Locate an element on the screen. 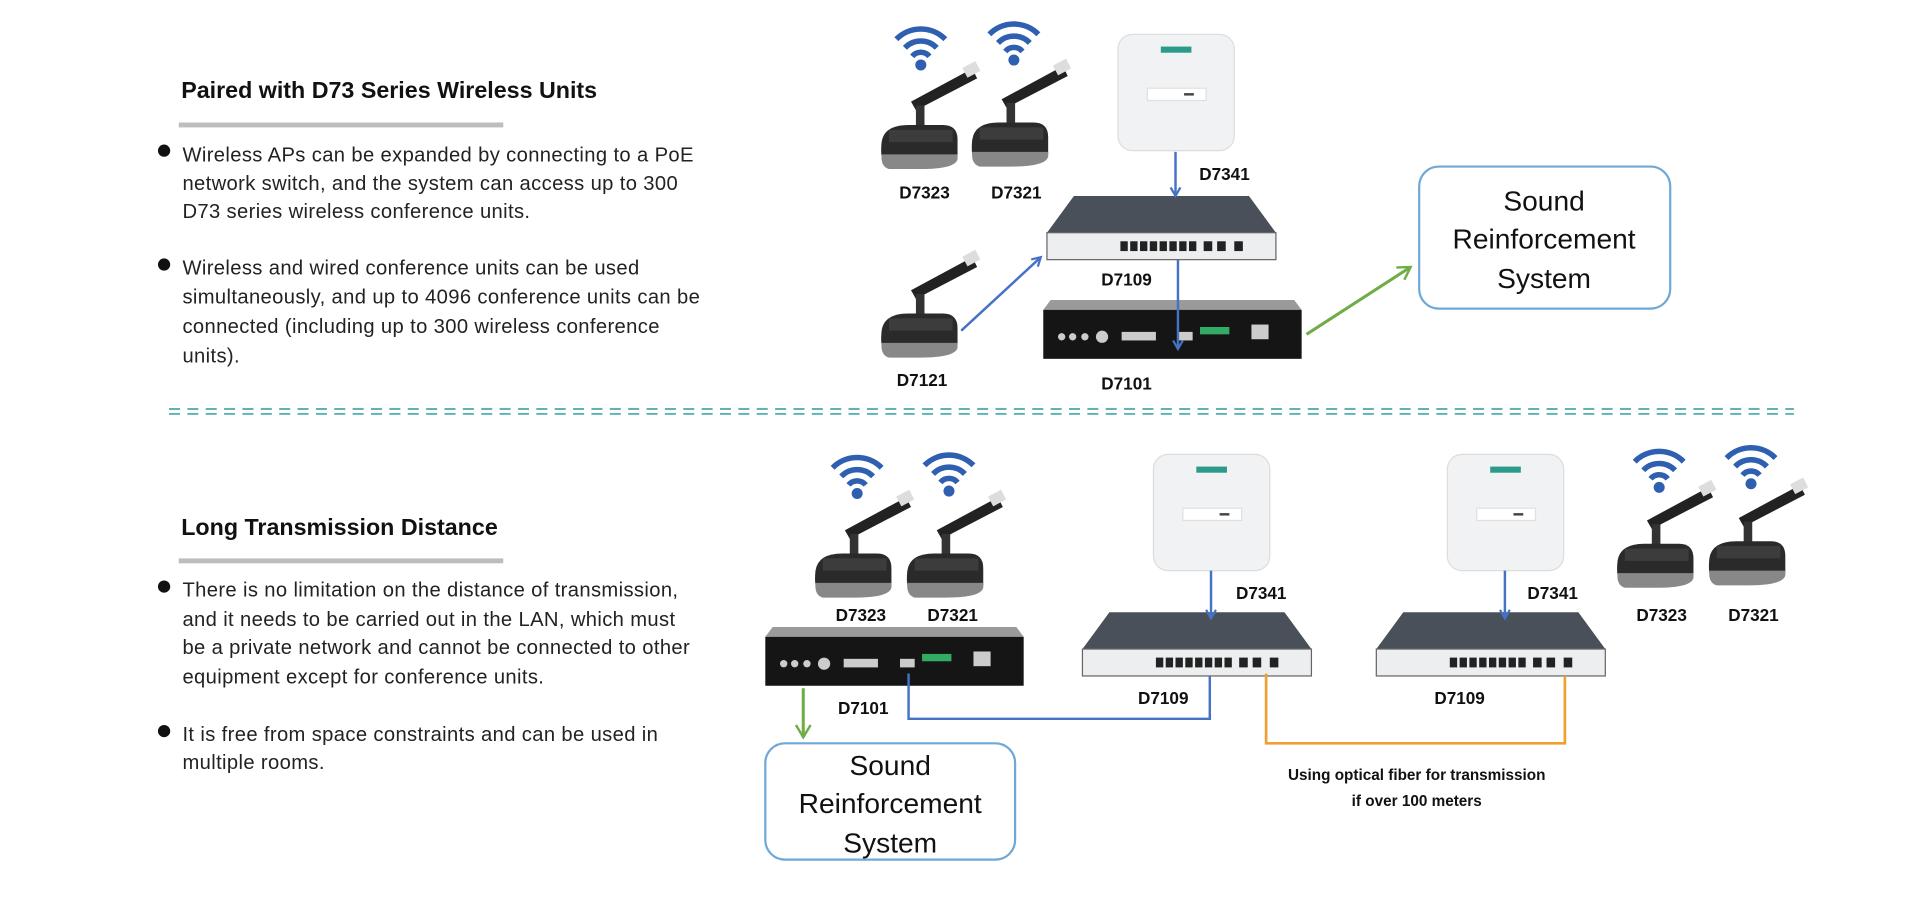 The height and width of the screenshot is (905, 1920). audio-output-arrow is located at coordinates (1359, 300).